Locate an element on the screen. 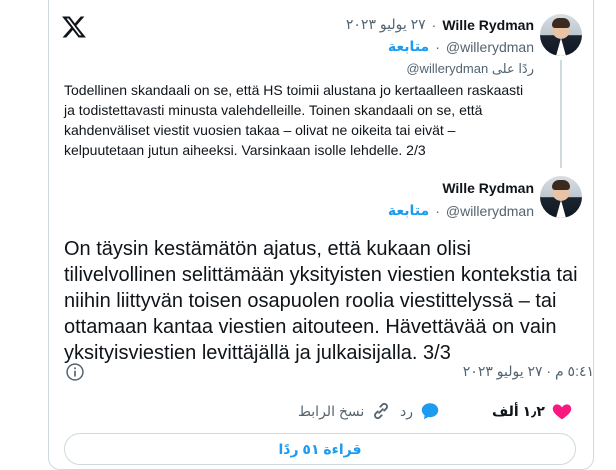 The height and width of the screenshot is (470, 616). read-replies-button: قراءة ٥١ ردًا is located at coordinates (320, 449).